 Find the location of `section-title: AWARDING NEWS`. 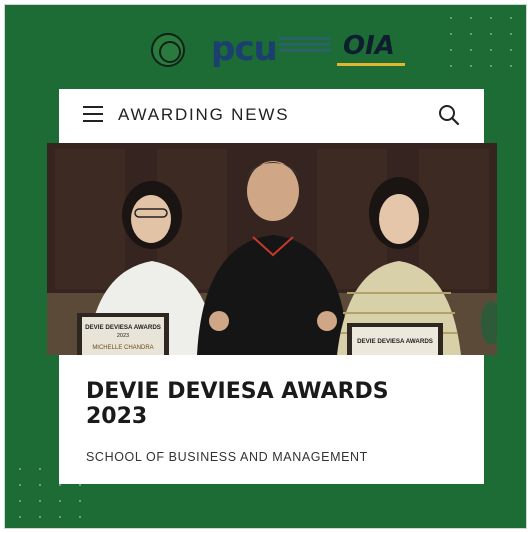

section-title: AWARDING NEWS is located at coordinates (204, 114).